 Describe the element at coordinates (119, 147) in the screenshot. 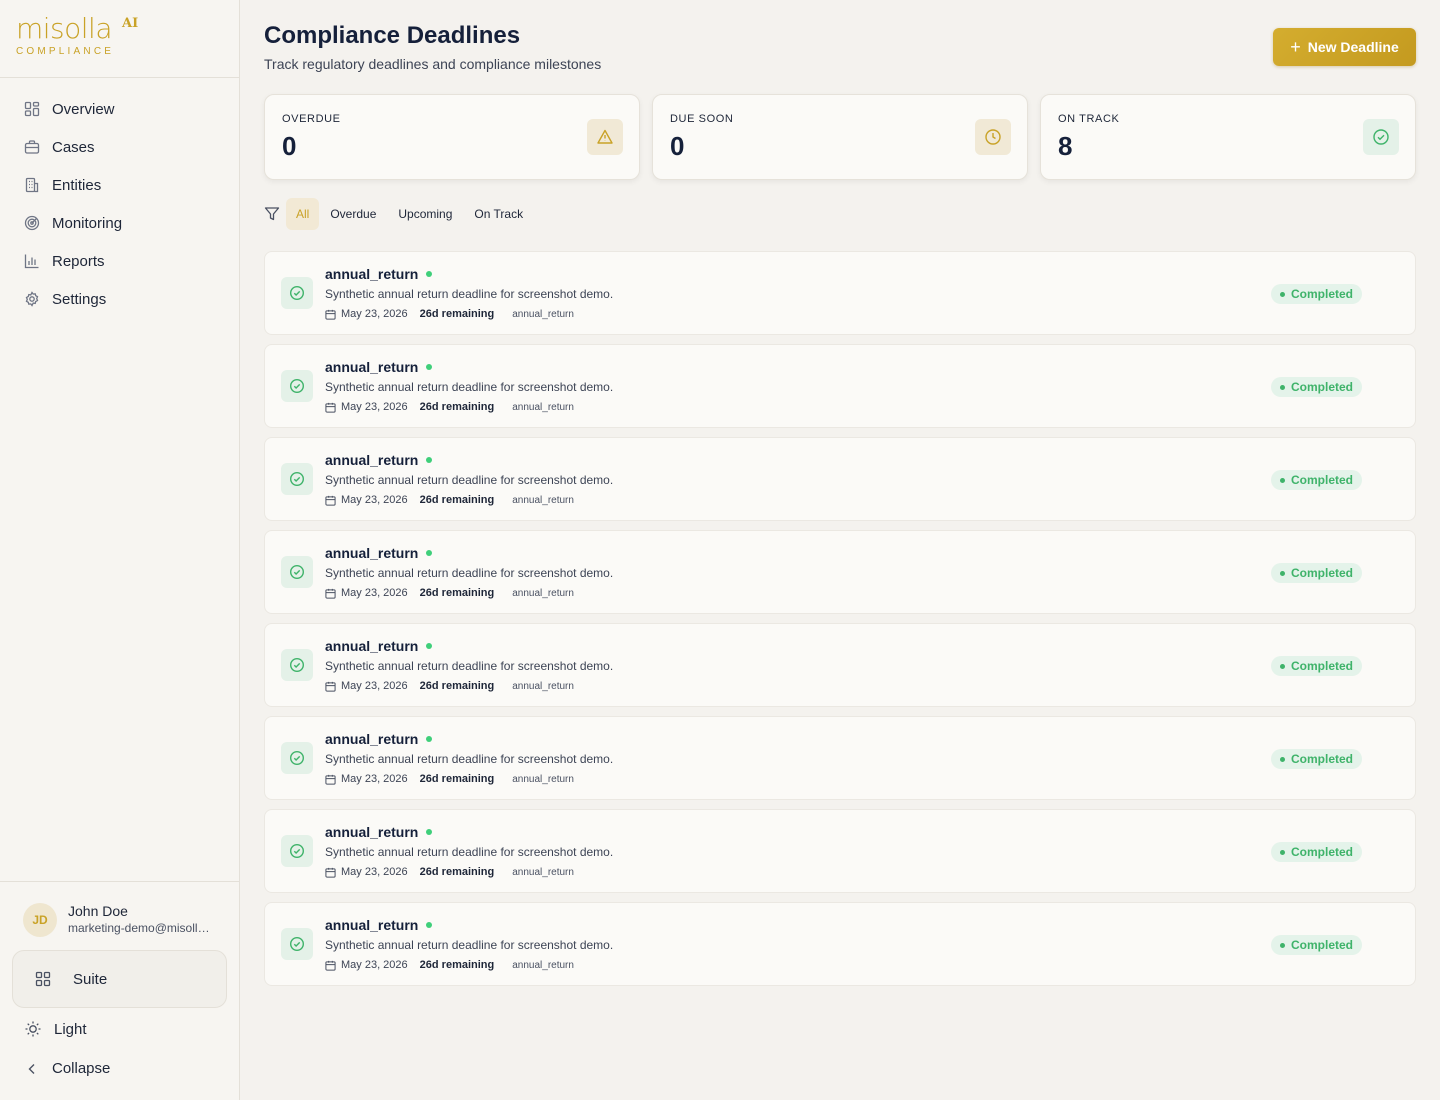

I see `sidebar-item-cases: Cases` at that location.